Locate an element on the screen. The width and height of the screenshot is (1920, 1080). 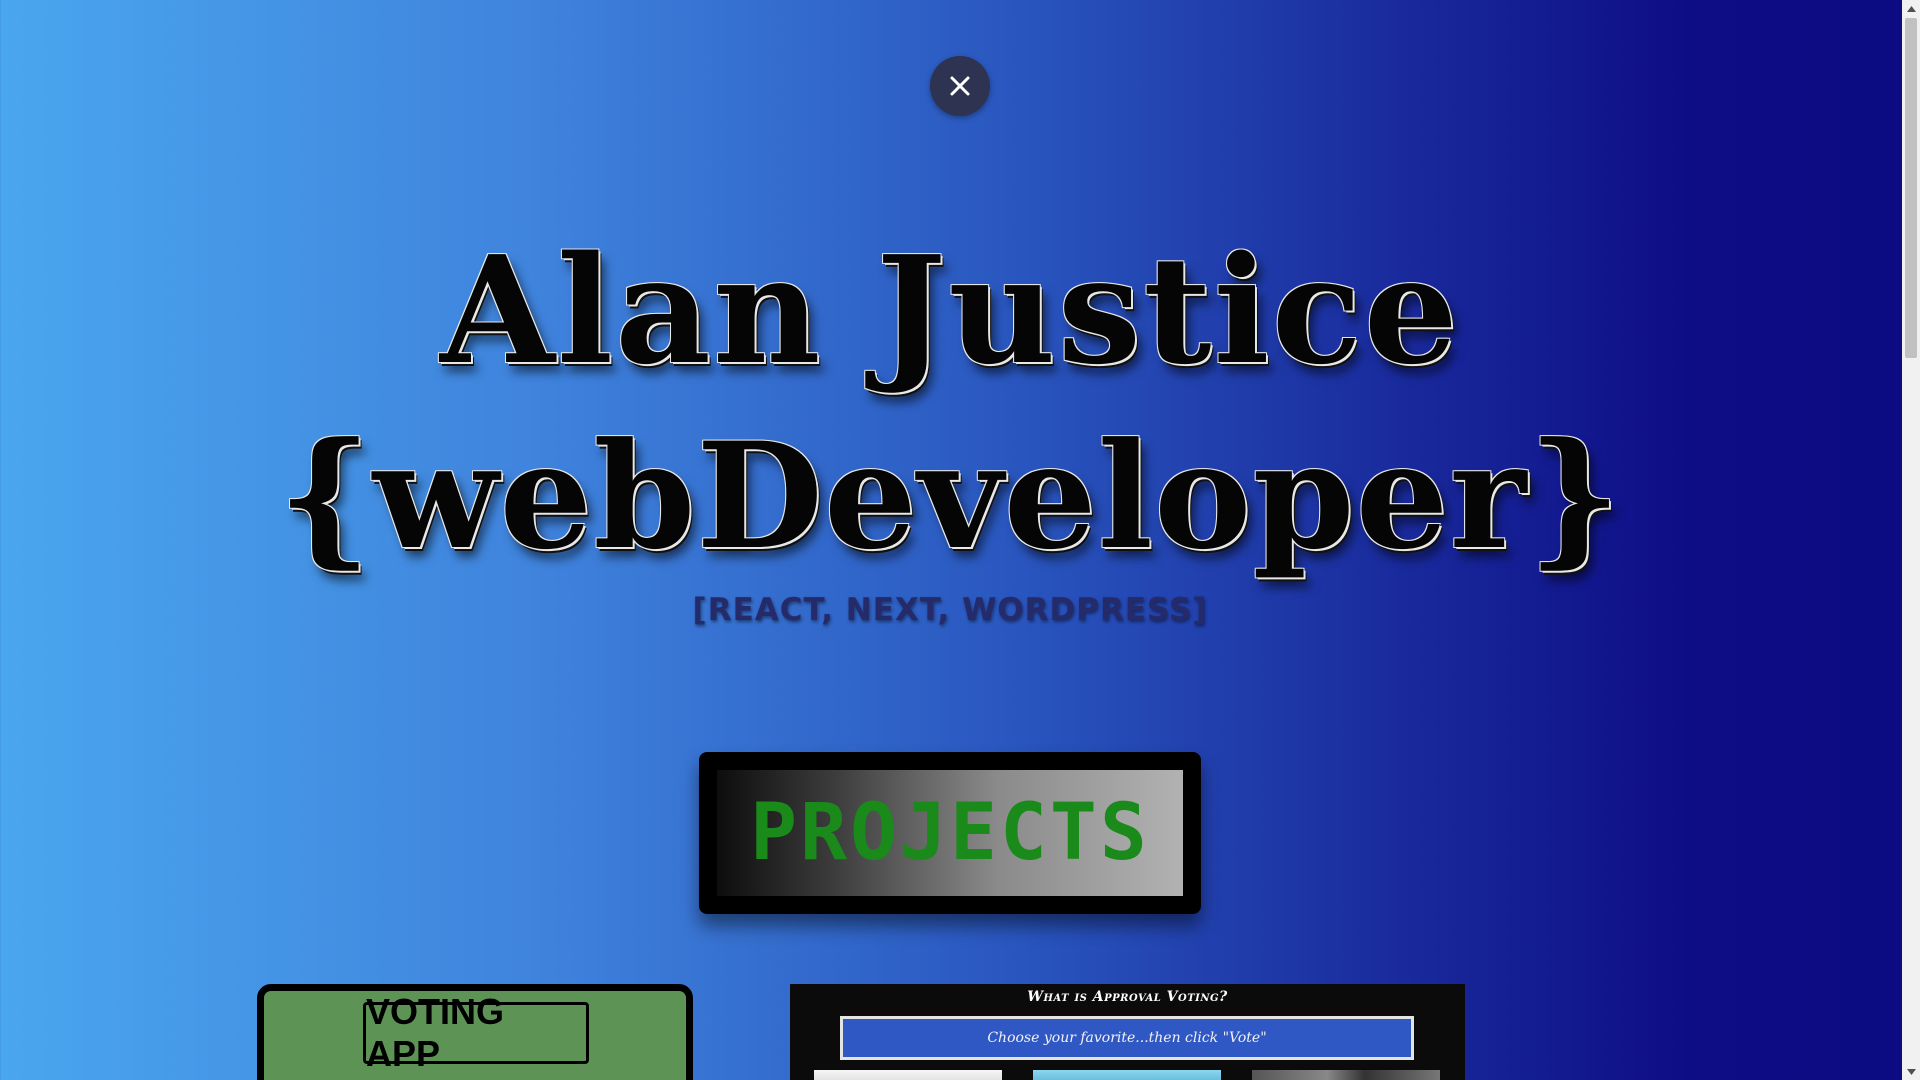
close-icon is located at coordinates (960, 86).